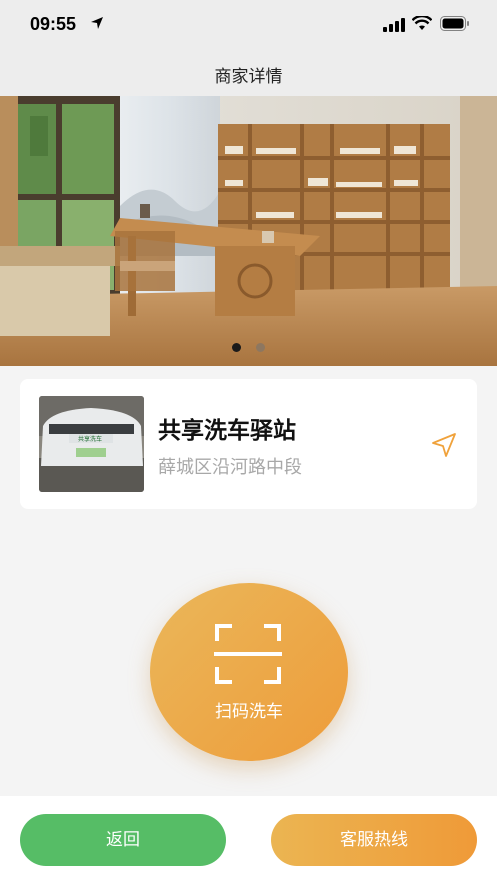 This screenshot has height=883, width=497. Describe the element at coordinates (230, 467) in the screenshot. I see `merchant-address: 薛城区沿河路中段` at that location.